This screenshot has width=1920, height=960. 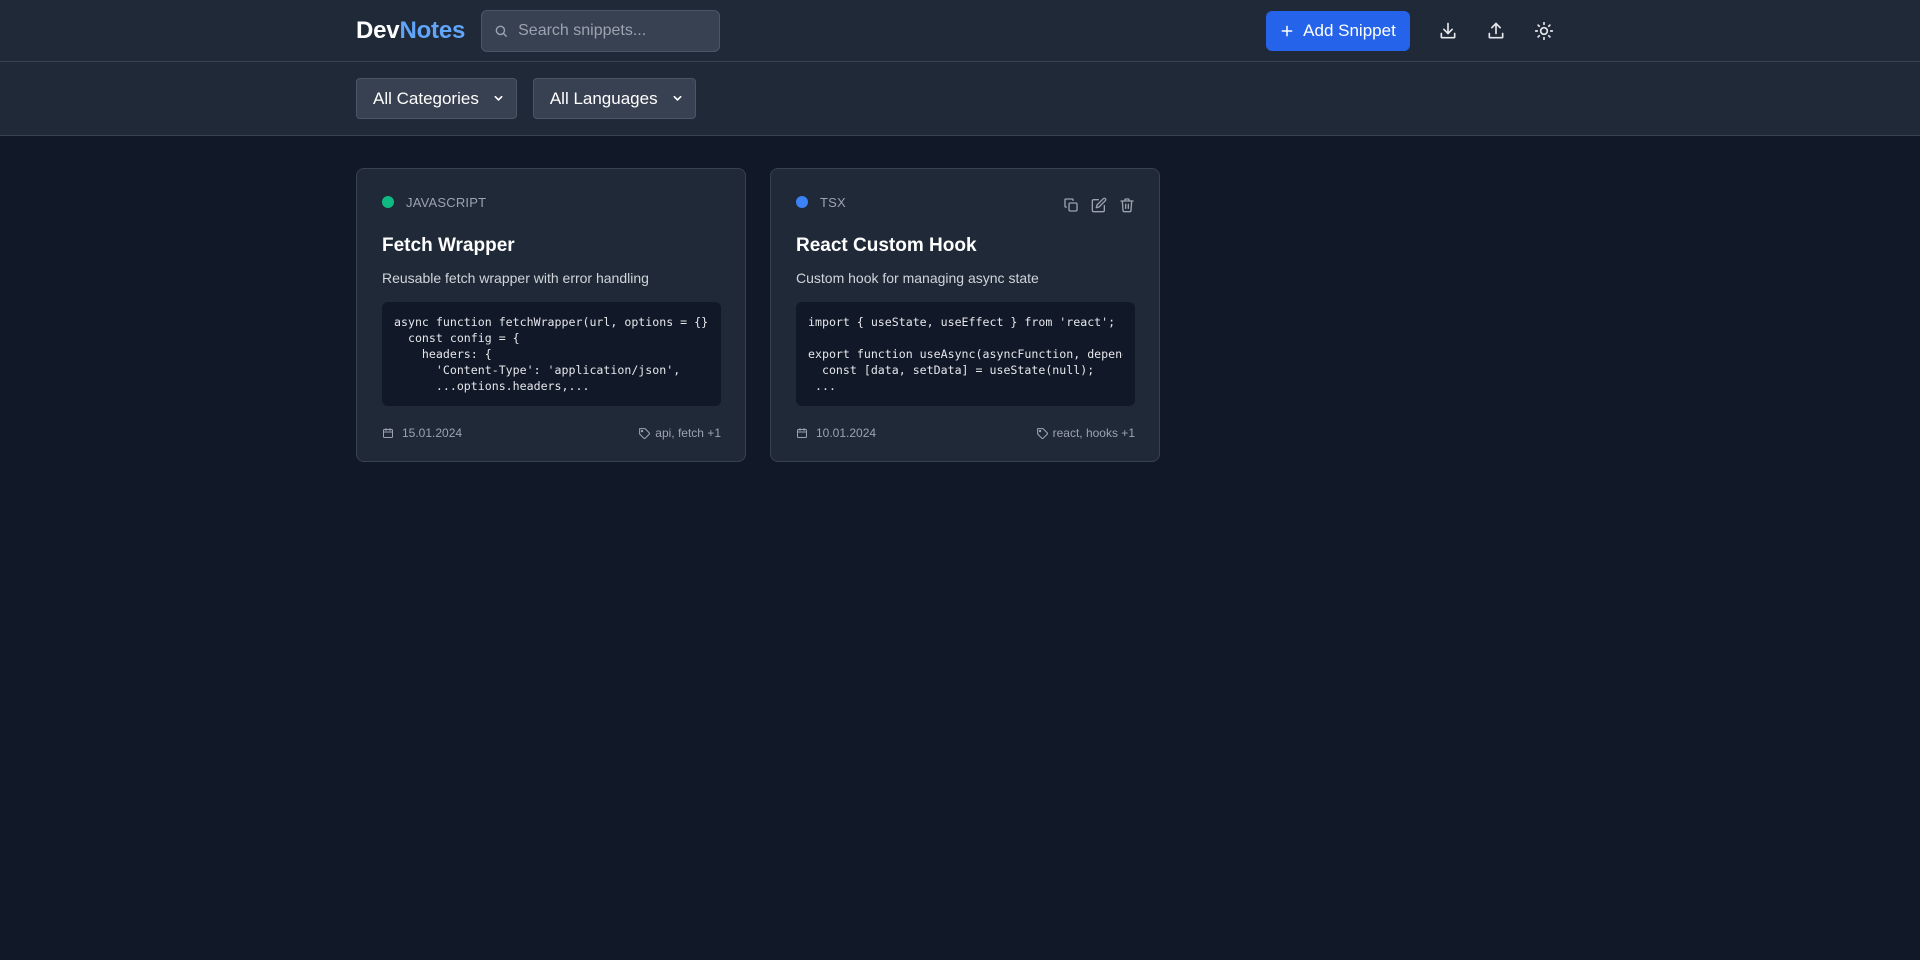 What do you see at coordinates (833, 202) in the screenshot?
I see `language-label: TSX` at bounding box center [833, 202].